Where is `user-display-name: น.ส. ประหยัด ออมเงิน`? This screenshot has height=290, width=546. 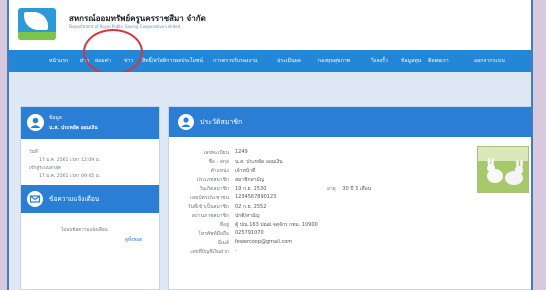 user-display-name: น.ส. ประหยัด ออมเงิน is located at coordinates (73, 128).